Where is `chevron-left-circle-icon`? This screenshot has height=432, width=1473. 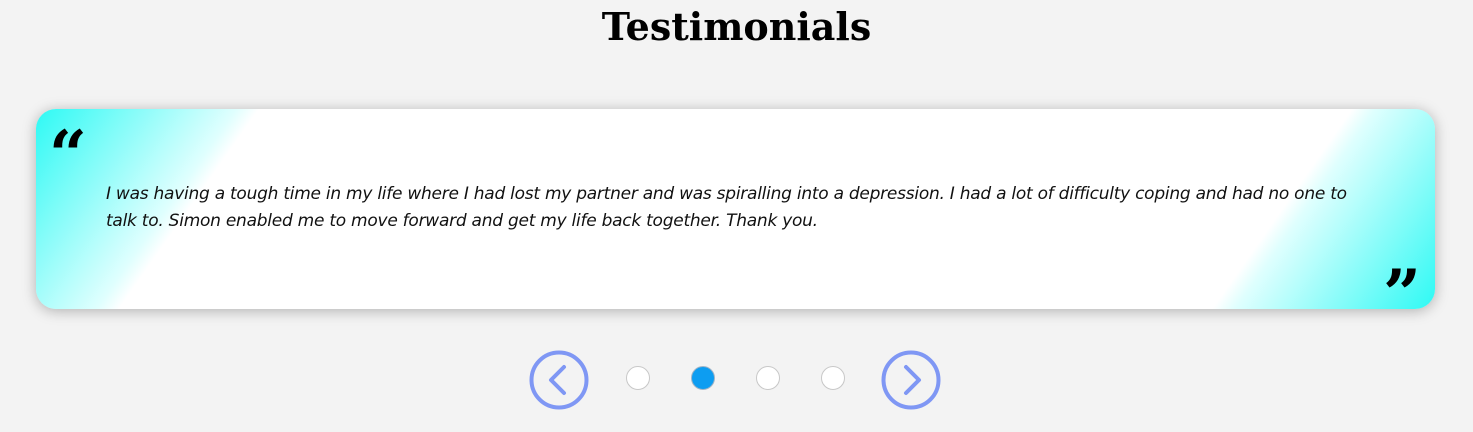 chevron-left-circle-icon is located at coordinates (559, 380).